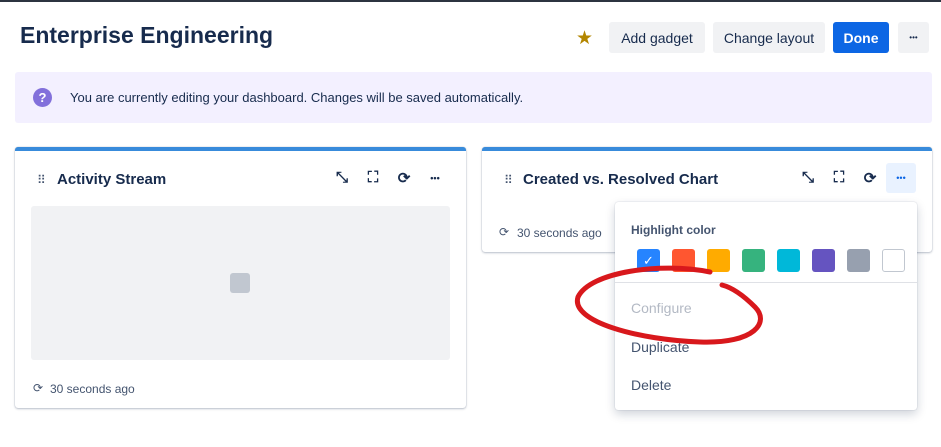 This screenshot has height=447, width=941. I want to click on color-swatch: ✓, so click(648, 260).